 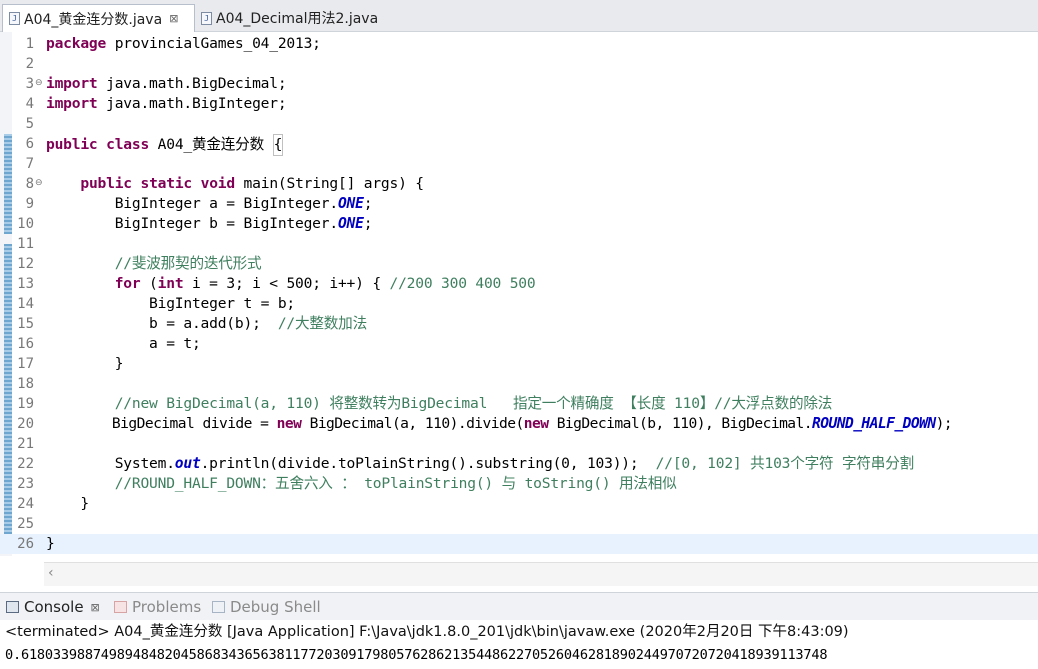 What do you see at coordinates (25, 344) in the screenshot?
I see `line-number: 16` at bounding box center [25, 344].